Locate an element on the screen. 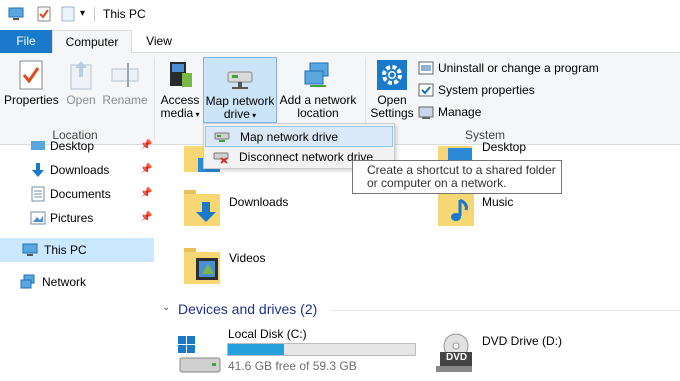 Image resolution: width=680 pixels, height=381 pixels. group-separator is located at coordinates (154, 99).